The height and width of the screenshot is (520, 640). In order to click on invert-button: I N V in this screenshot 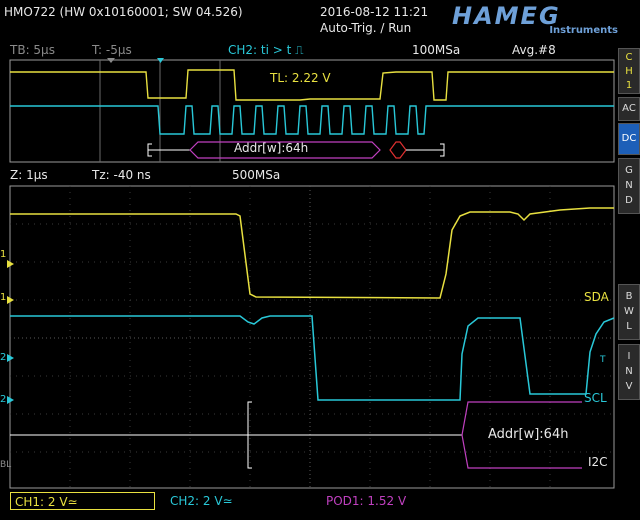, I will do `click(629, 372)`.